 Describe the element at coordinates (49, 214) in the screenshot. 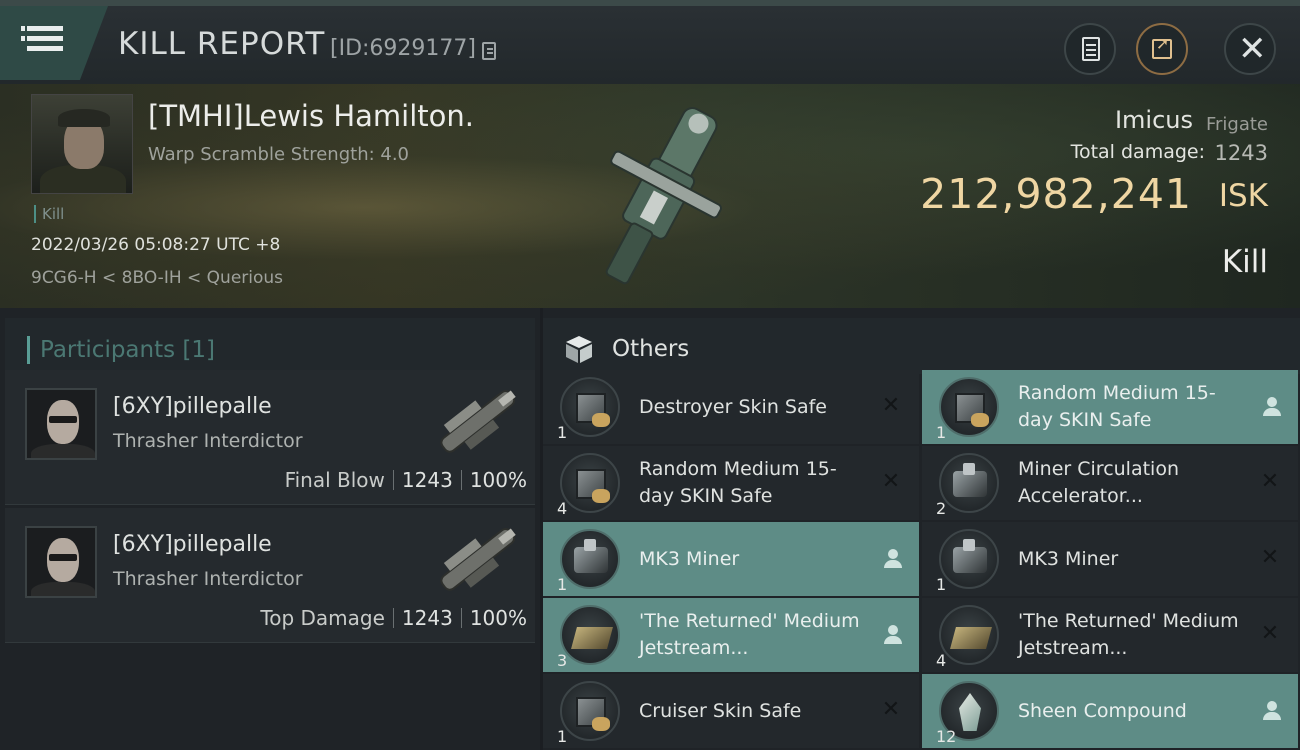

I see `kill-tag: Kill` at that location.